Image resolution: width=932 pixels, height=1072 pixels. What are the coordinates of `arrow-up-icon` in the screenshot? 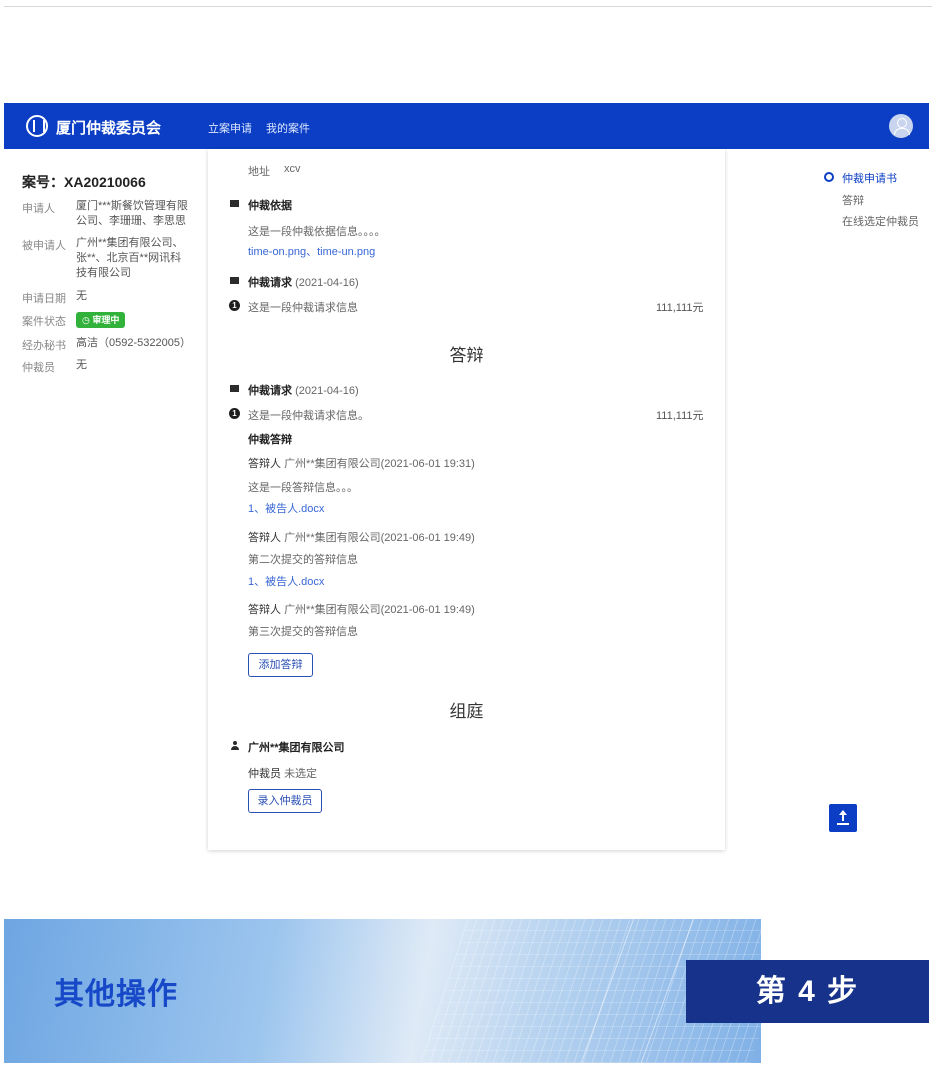 It's located at (843, 812).